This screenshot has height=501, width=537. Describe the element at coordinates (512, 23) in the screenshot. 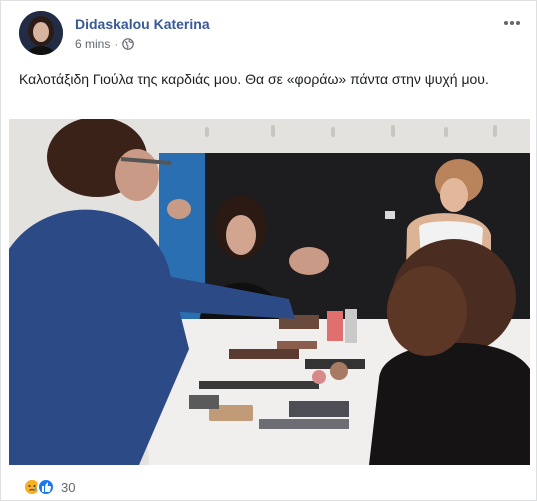

I see `ellipsis-icon` at that location.